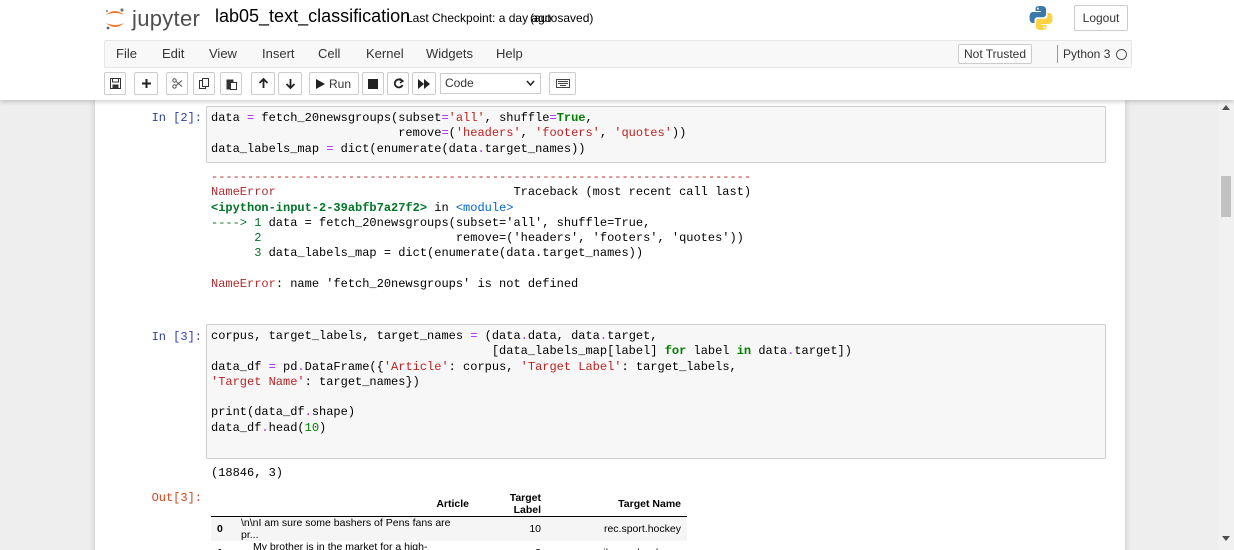 This screenshot has height=550, width=1234. Describe the element at coordinates (220, 529) in the screenshot. I see `row-index: 0` at that location.